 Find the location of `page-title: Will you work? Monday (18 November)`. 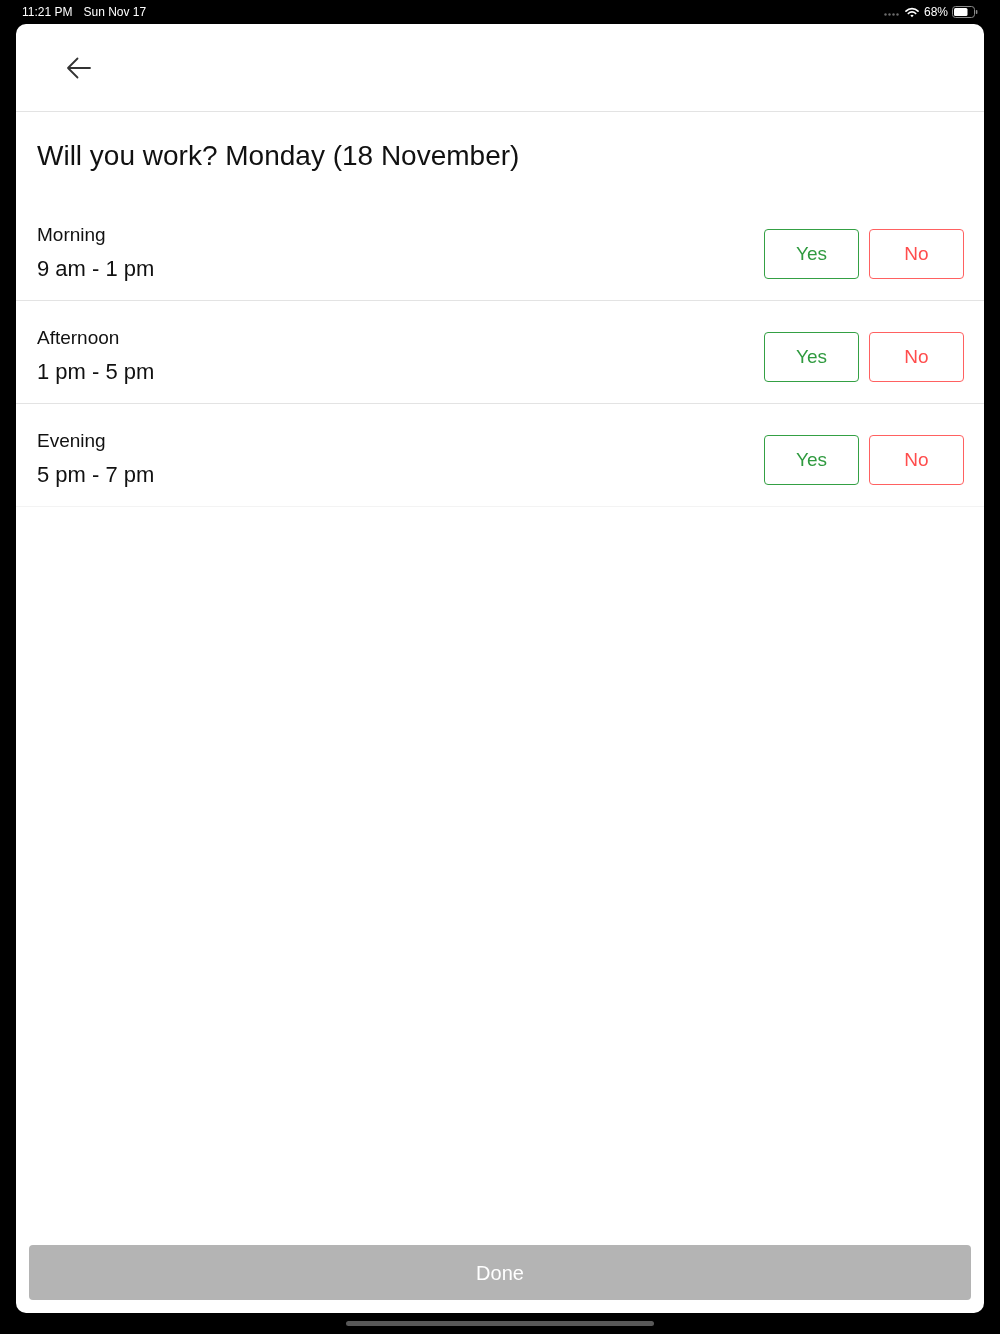

page-title: Will you work? Monday (18 November) is located at coordinates (278, 156).